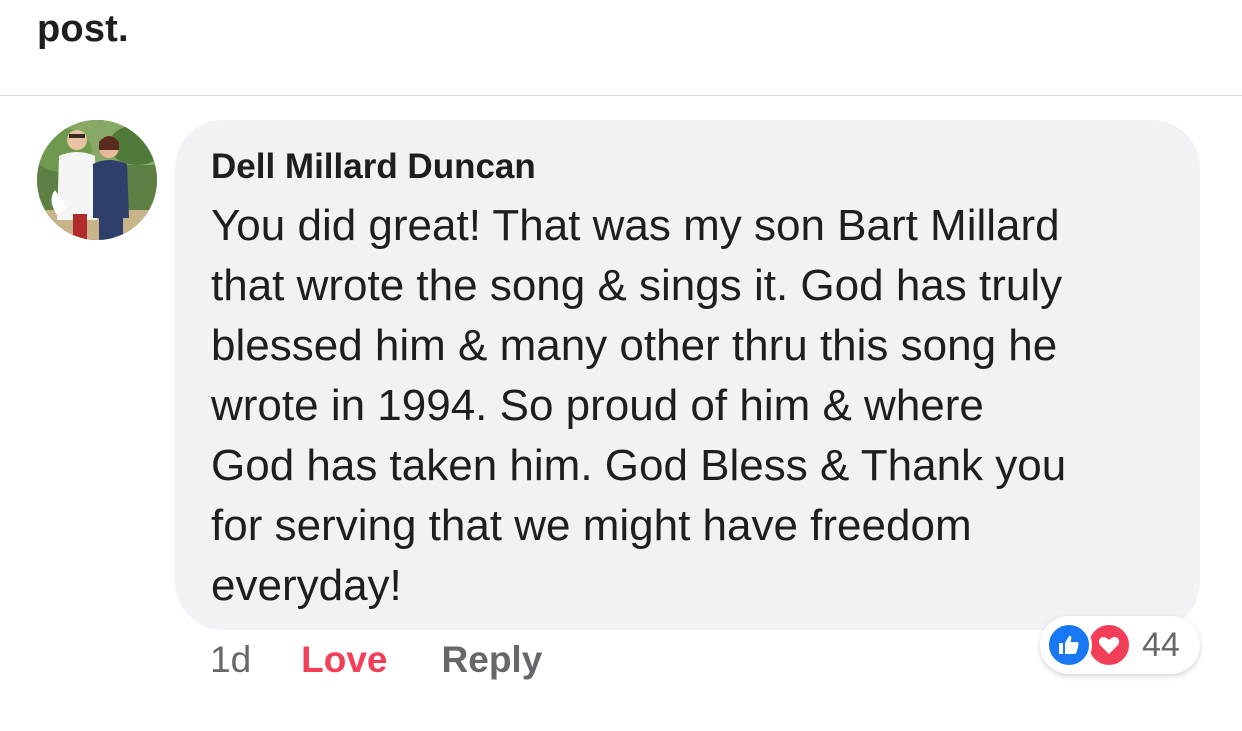 This screenshot has height=731, width=1242. I want to click on post-text-tail: post., so click(83, 29).